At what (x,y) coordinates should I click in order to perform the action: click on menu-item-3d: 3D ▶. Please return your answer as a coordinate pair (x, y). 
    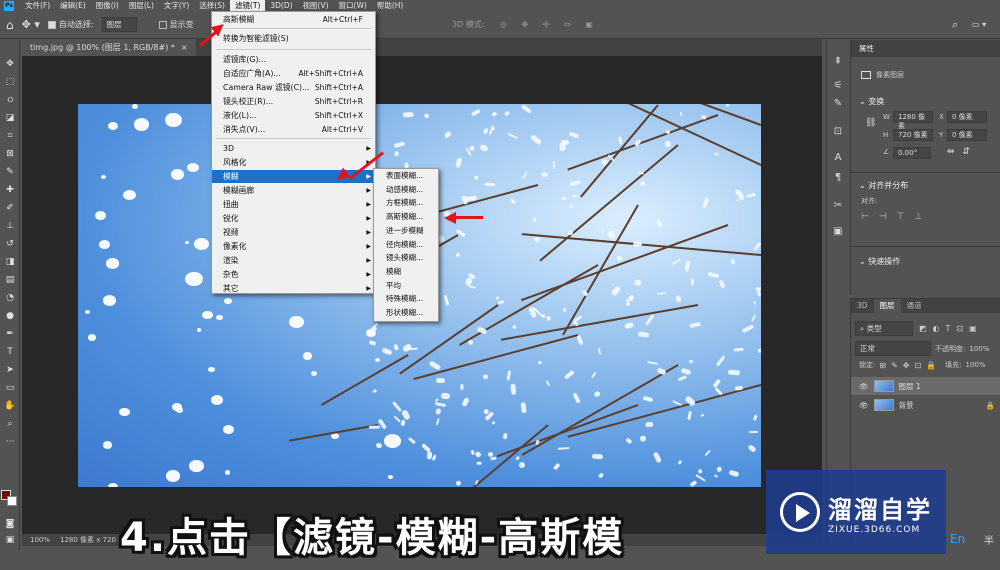
    Looking at the image, I should click on (293, 148).